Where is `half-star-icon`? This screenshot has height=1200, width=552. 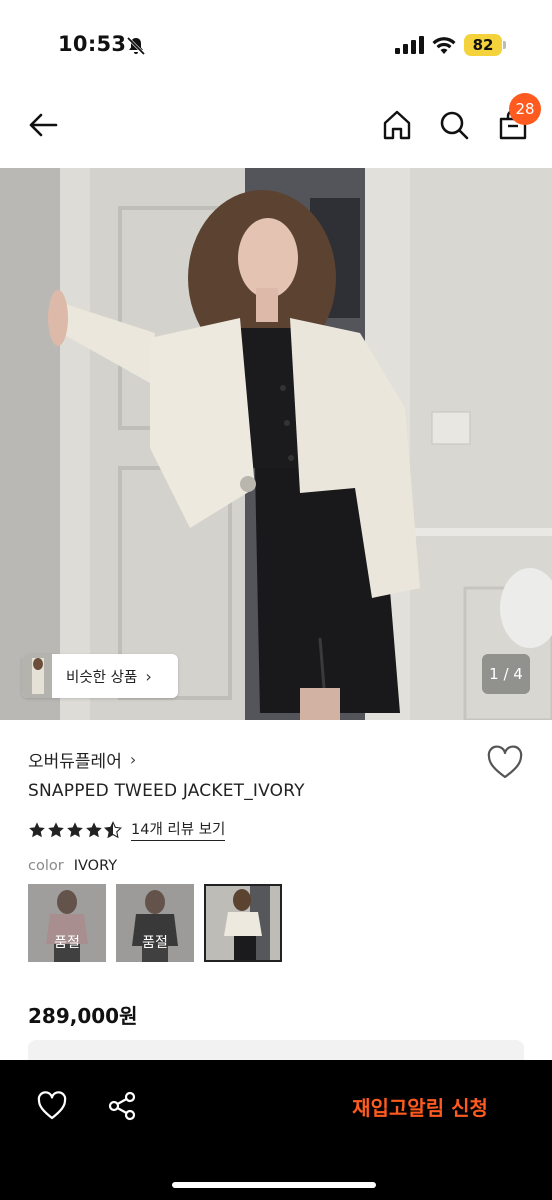 half-star-icon is located at coordinates (113, 829).